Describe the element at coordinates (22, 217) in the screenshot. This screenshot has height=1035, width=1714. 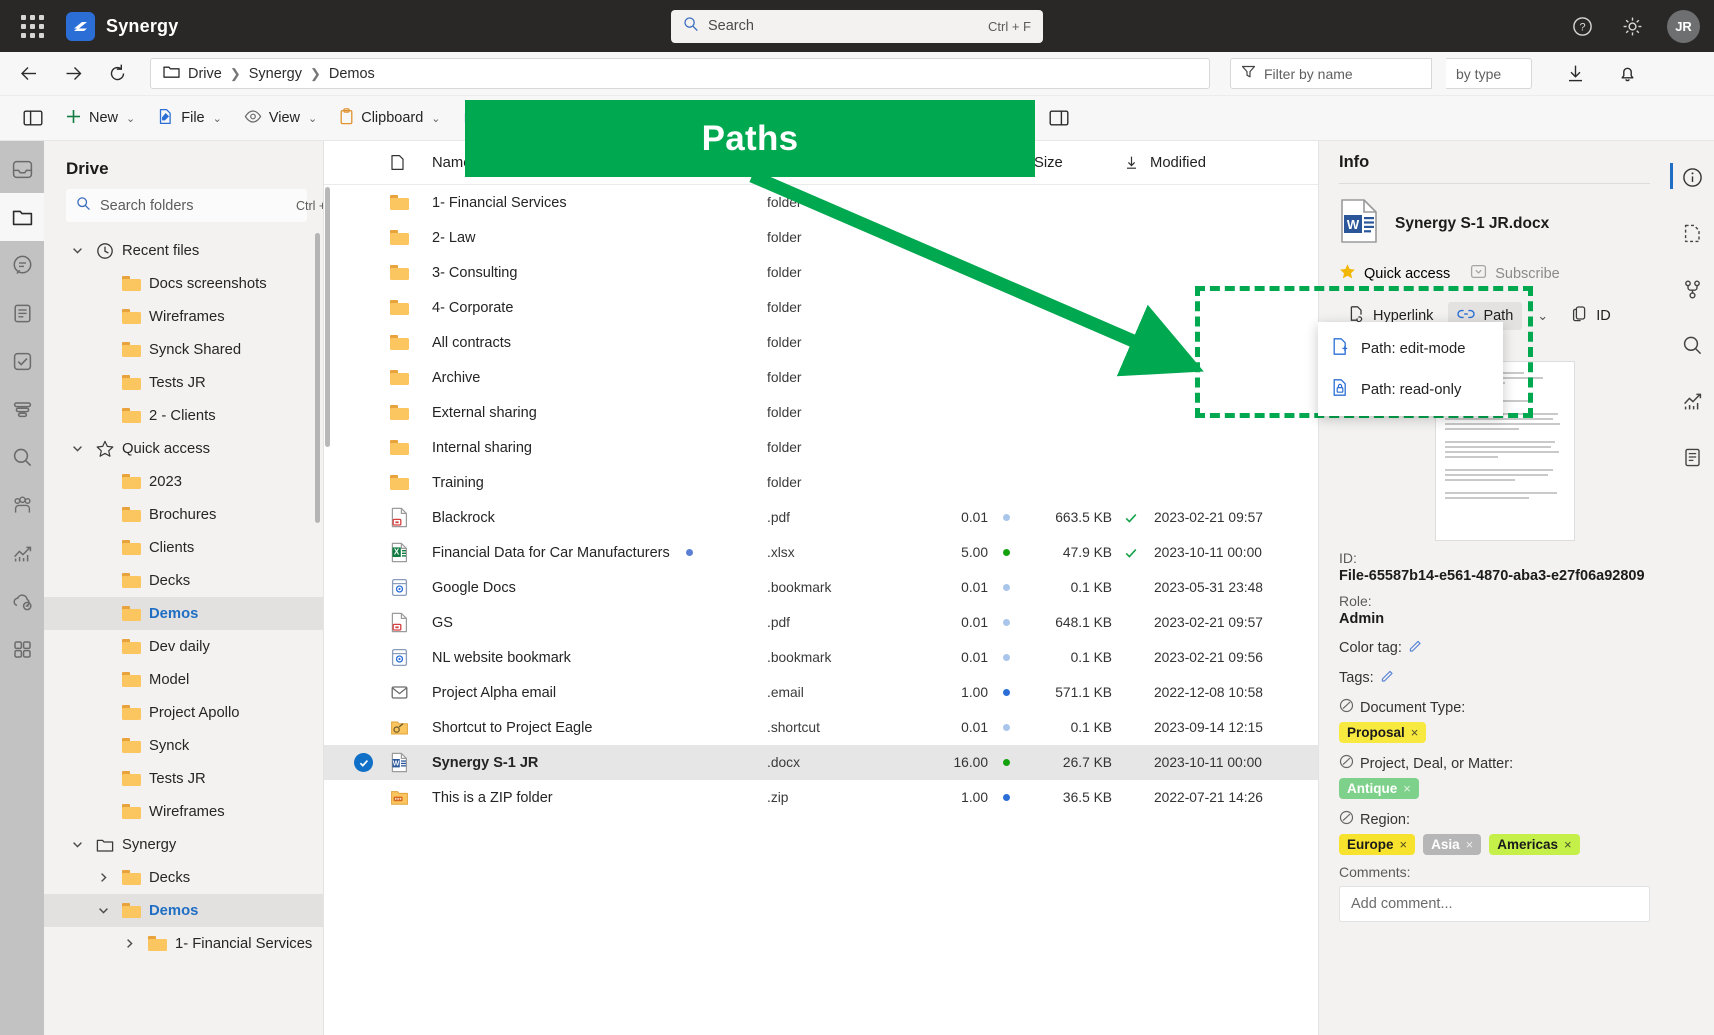
I see `rail-folder-icon` at that location.